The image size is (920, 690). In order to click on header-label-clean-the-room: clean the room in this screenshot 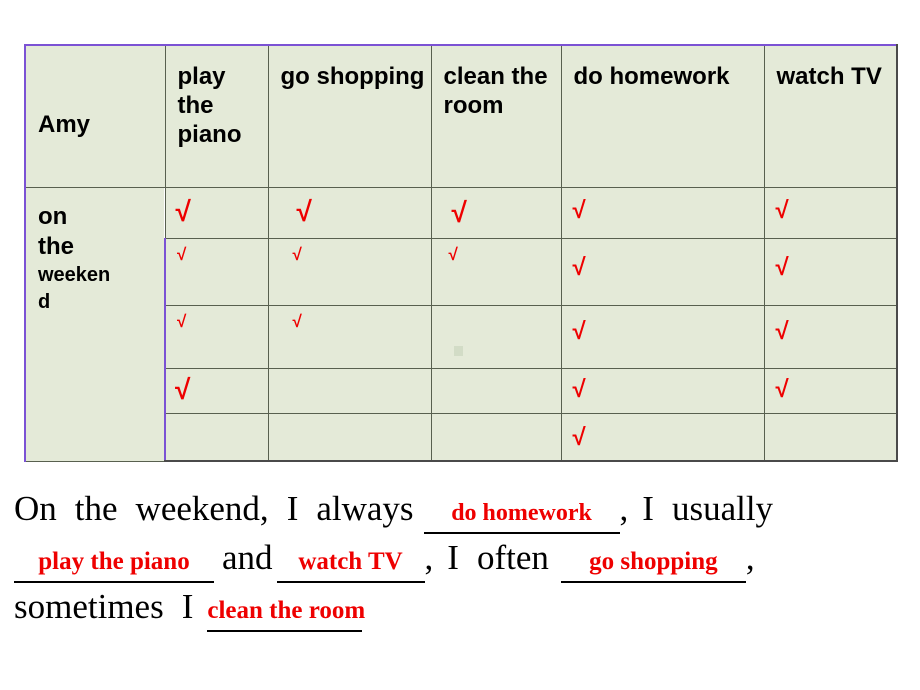, I will do `click(495, 91)`.